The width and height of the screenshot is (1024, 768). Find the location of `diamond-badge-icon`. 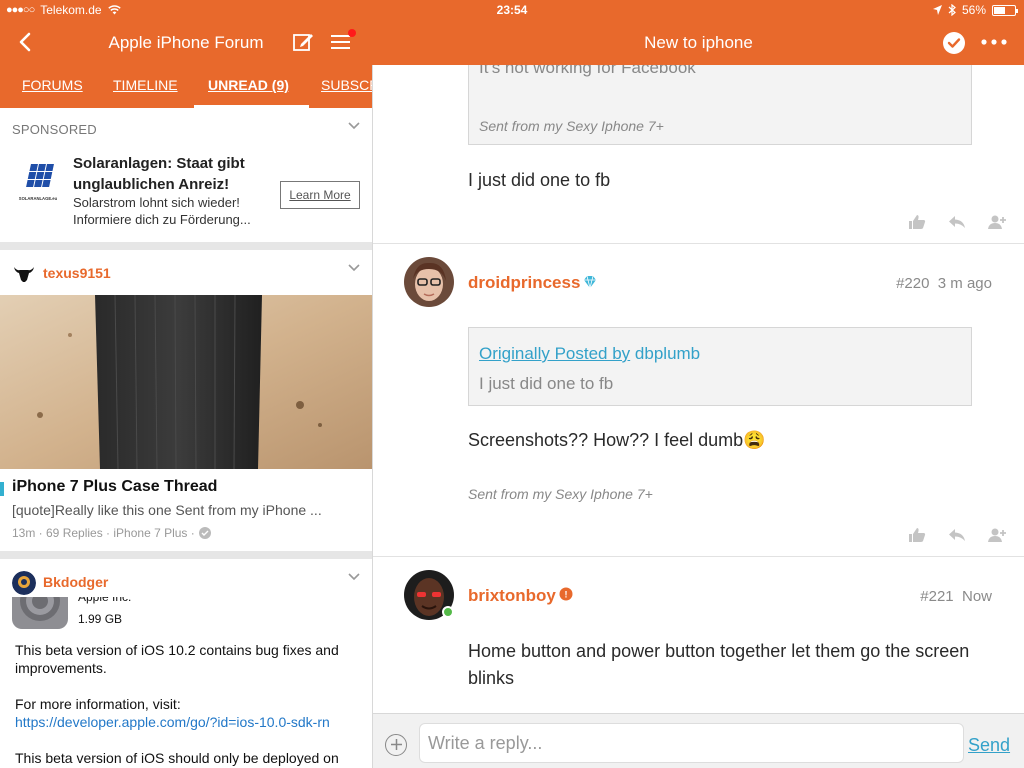

diamond-badge-icon is located at coordinates (590, 282).